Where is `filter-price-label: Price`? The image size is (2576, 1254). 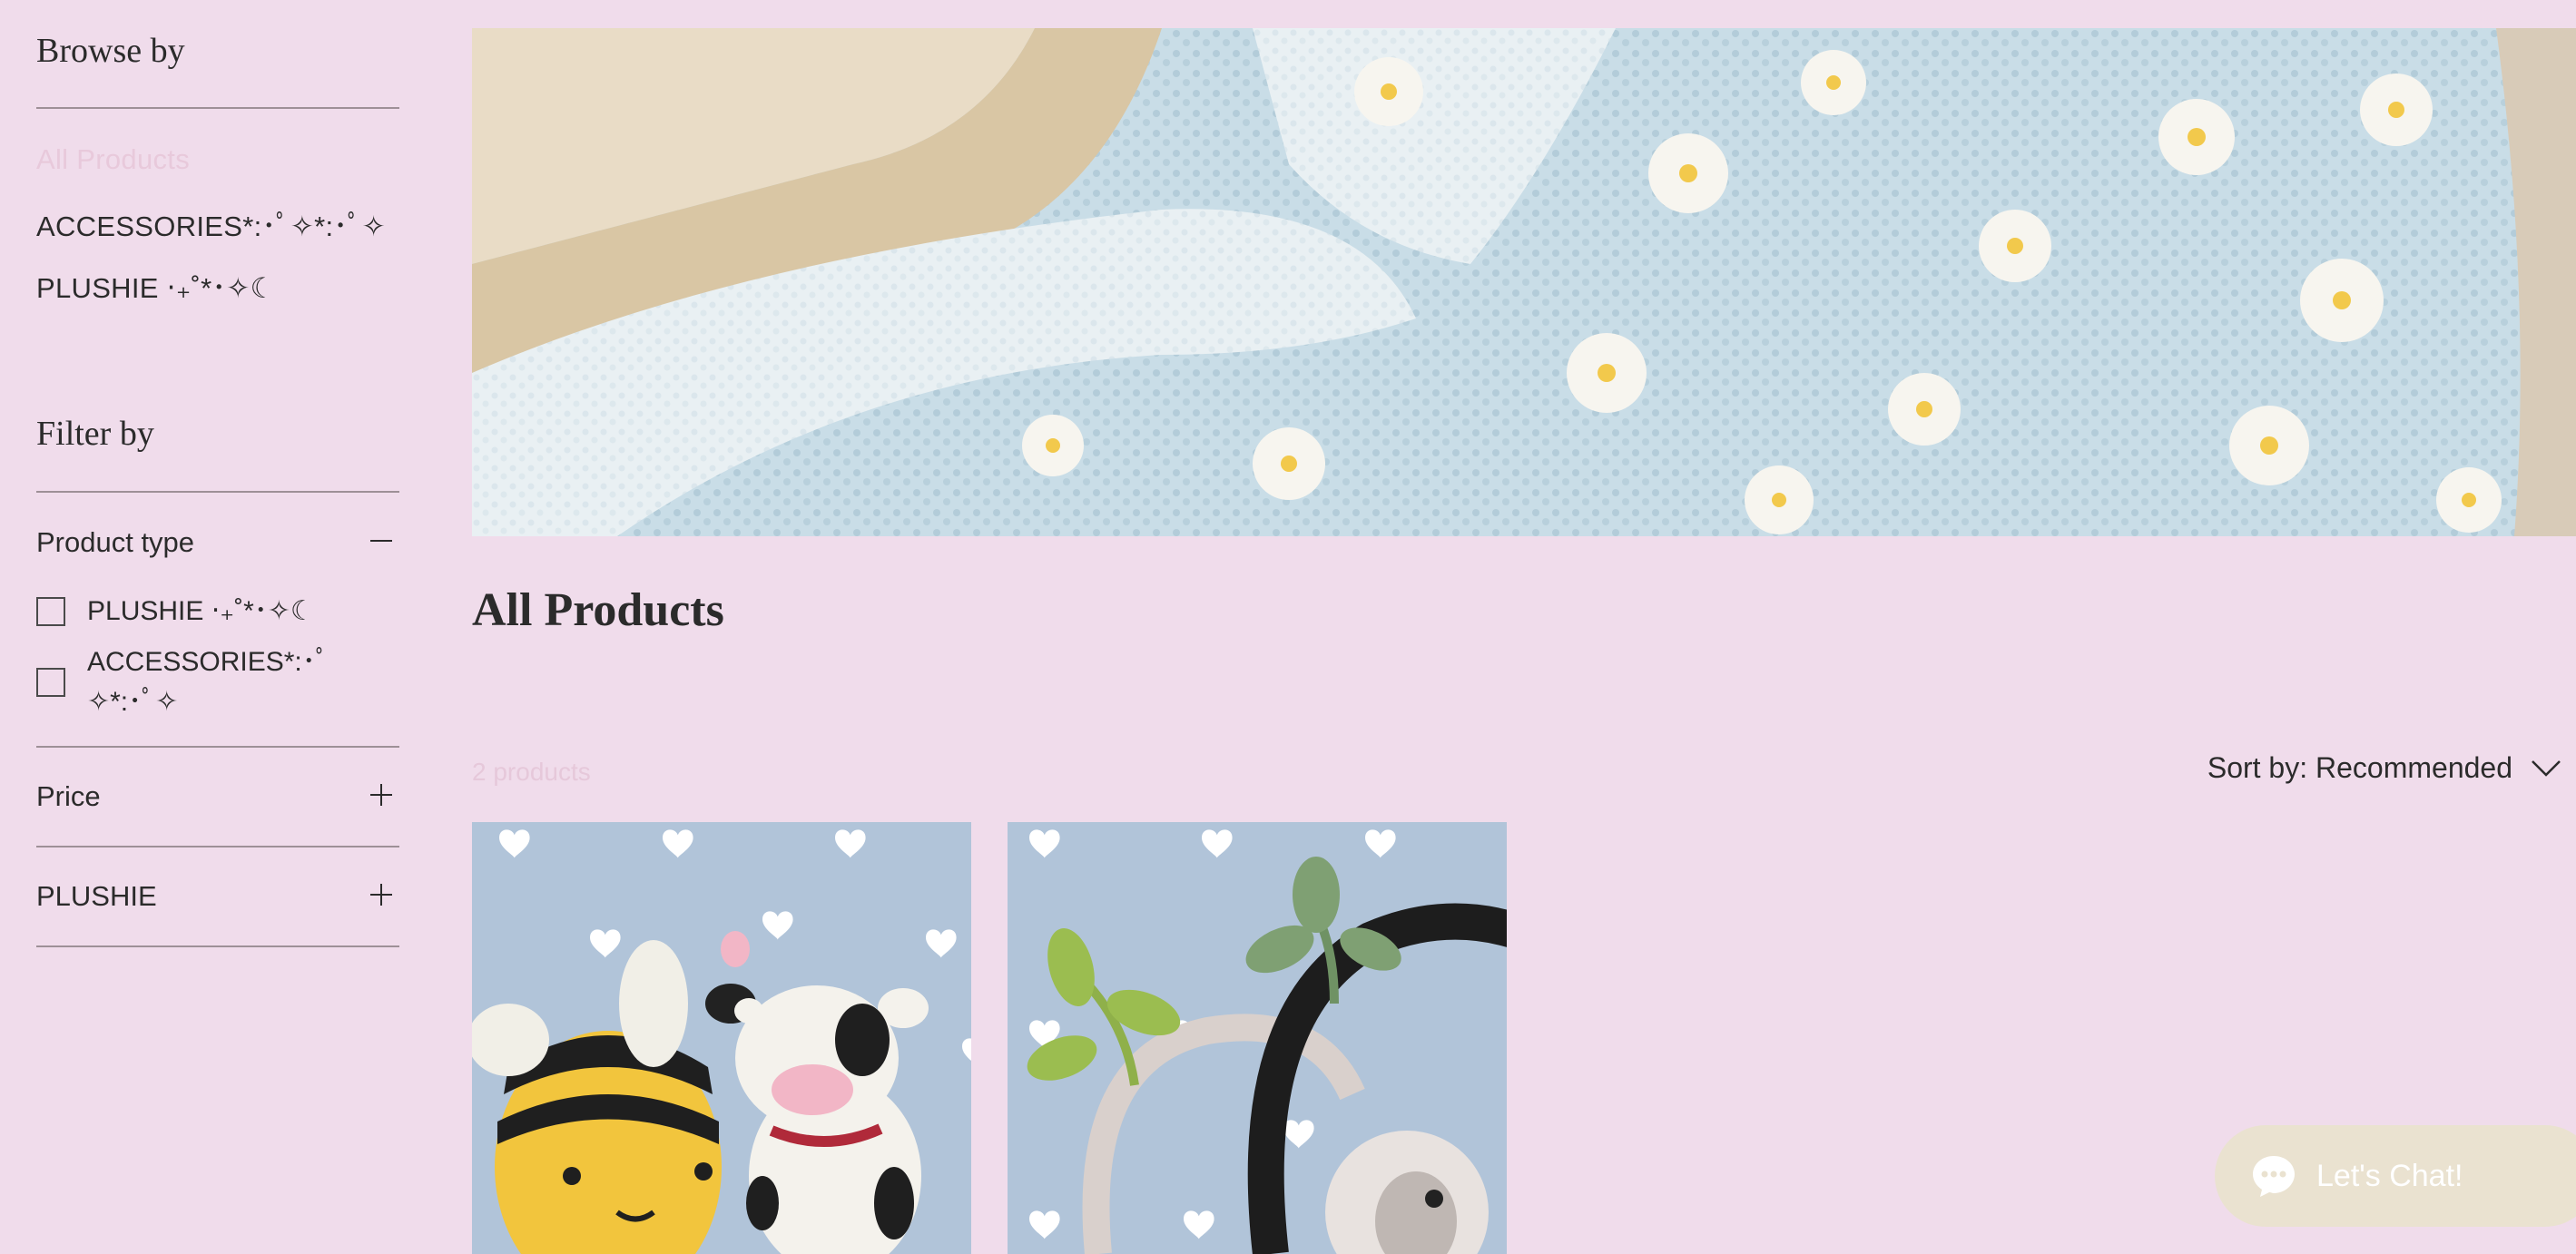 filter-price-label: Price is located at coordinates (68, 796).